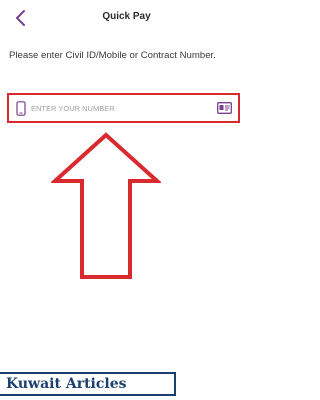 Image resolution: width=320 pixels, height=400 pixels. I want to click on watermark-logo: Kuwait Articles, so click(88, 384).